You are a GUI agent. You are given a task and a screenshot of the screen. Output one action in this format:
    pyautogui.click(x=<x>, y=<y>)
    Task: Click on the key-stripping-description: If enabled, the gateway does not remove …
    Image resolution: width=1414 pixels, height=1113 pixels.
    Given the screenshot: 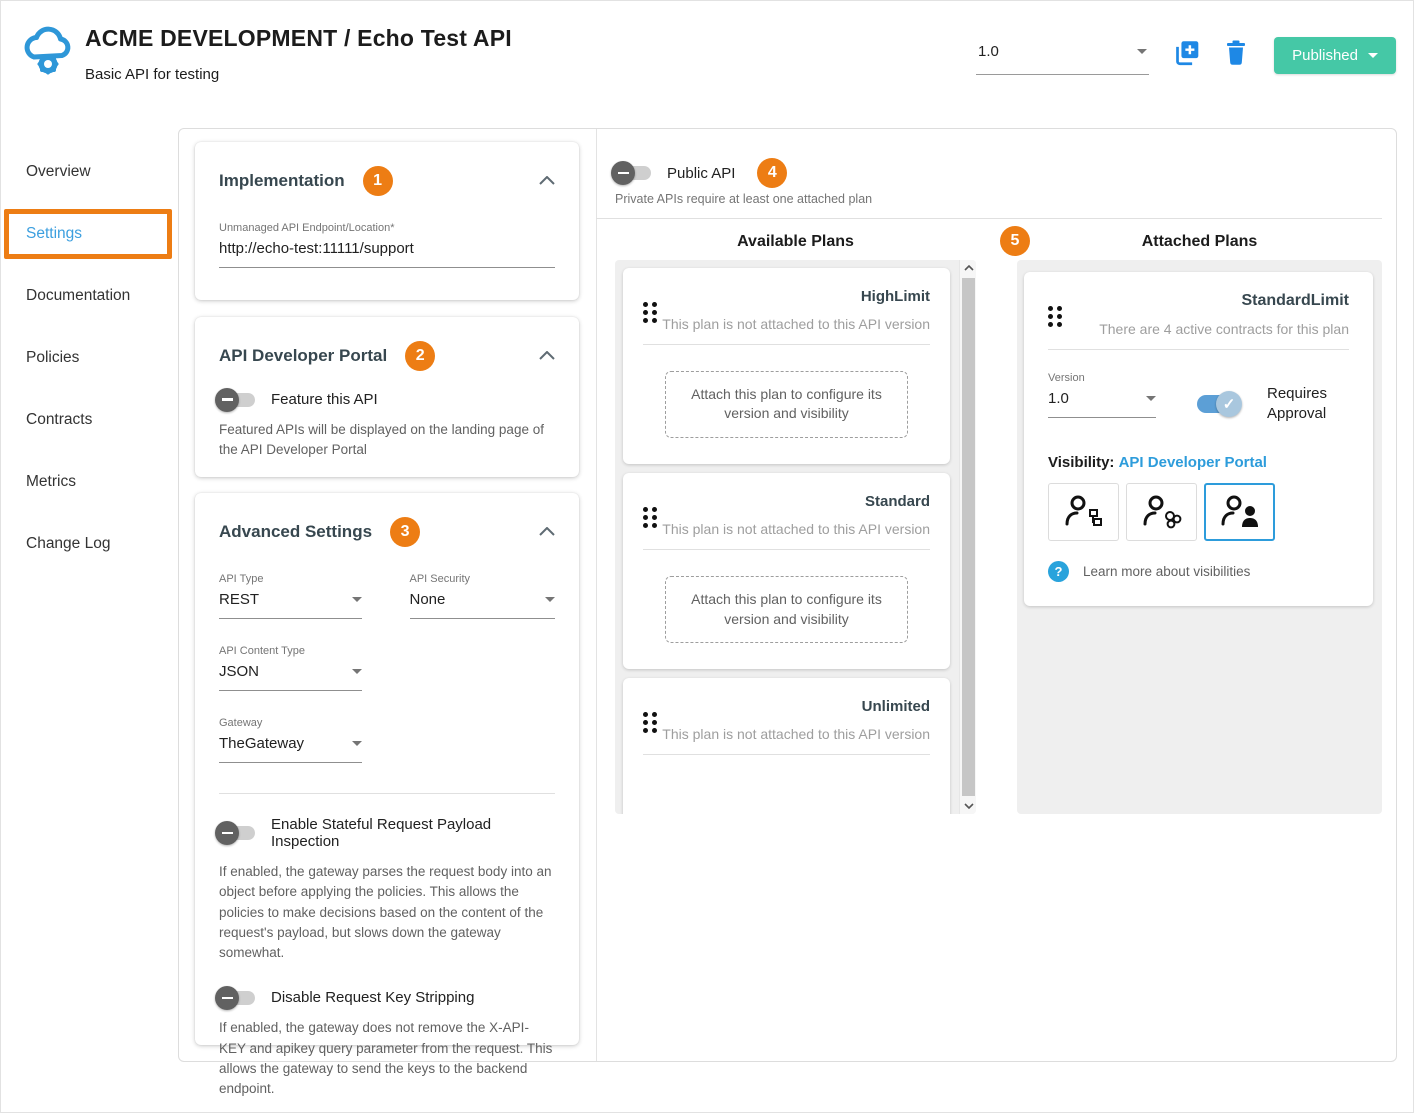 What is the action you would take?
    pyautogui.click(x=386, y=1058)
    